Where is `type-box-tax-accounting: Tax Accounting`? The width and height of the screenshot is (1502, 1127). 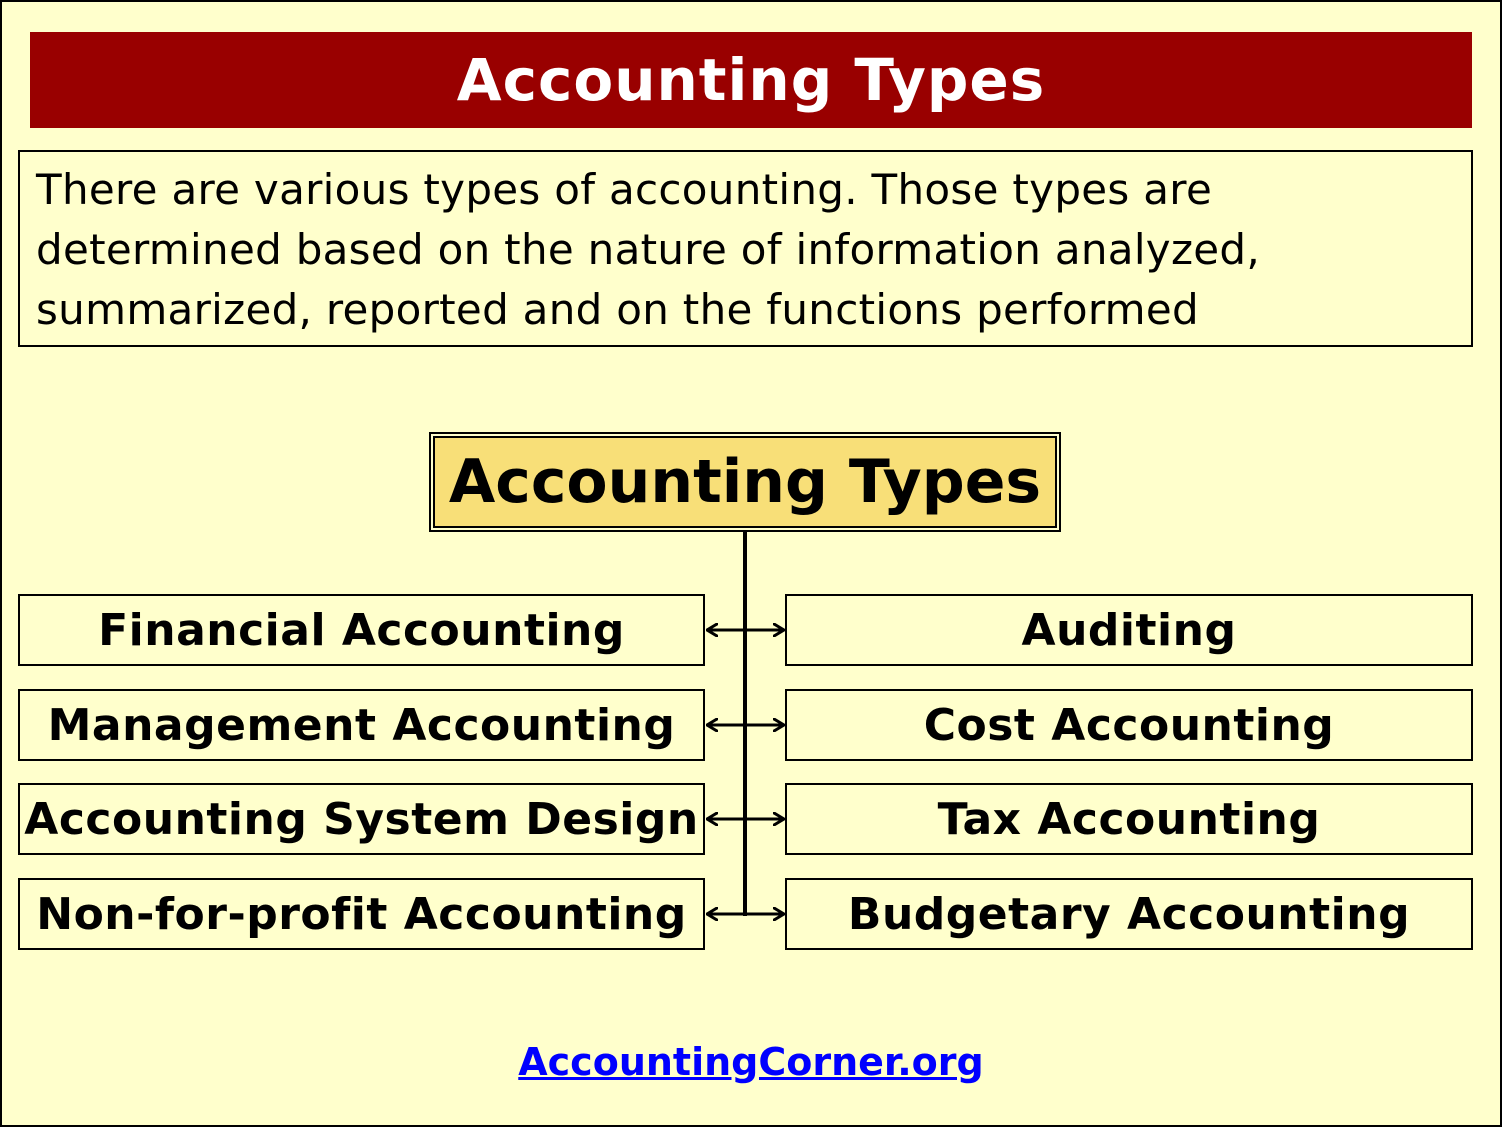 type-box-tax-accounting: Tax Accounting is located at coordinates (1129, 819).